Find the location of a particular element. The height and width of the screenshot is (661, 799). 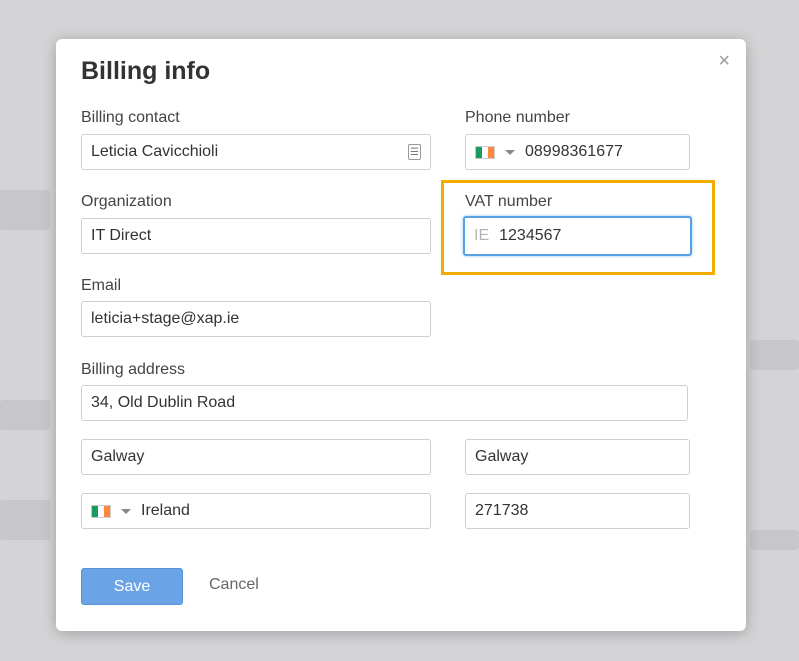

organization-label: Organization is located at coordinates (126, 201).